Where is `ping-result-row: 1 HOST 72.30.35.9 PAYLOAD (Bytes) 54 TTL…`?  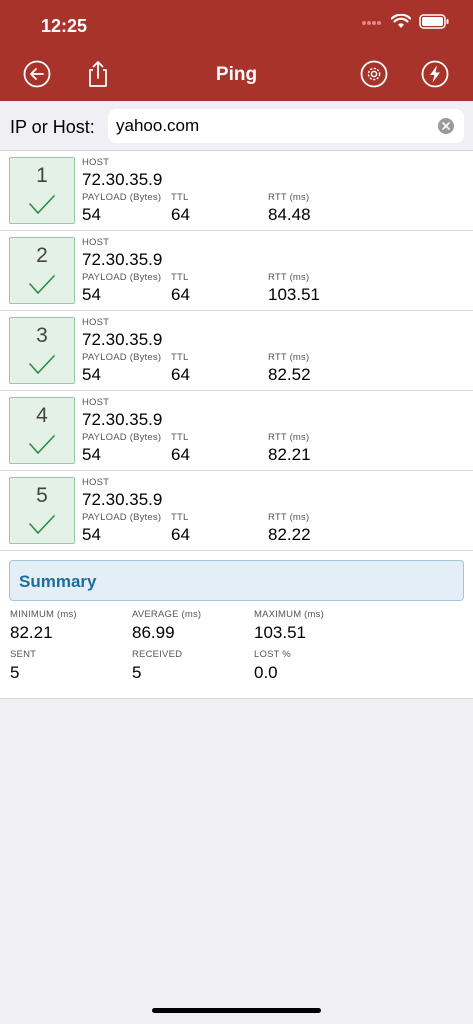
ping-result-row: 1 HOST 72.30.35.9 PAYLOAD (Bytes) 54 TTL… is located at coordinates (236, 191).